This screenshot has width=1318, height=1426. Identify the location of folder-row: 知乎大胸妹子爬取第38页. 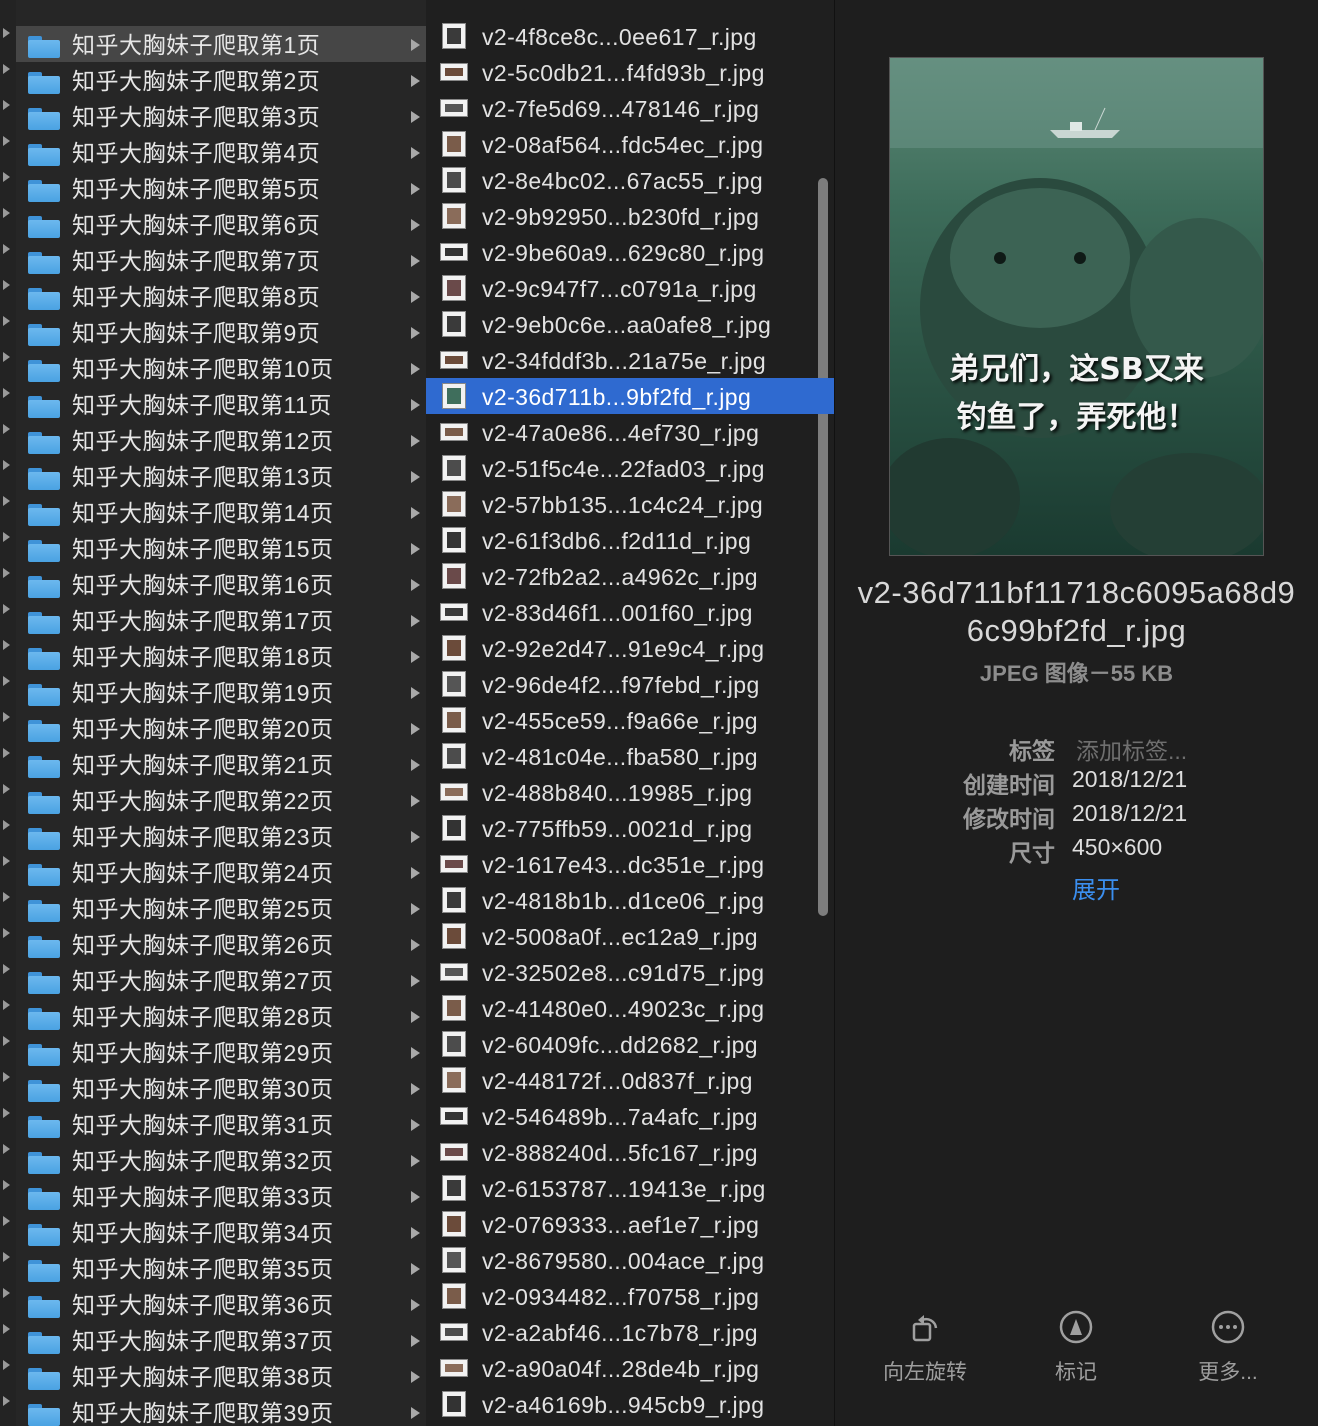
(221, 1376).